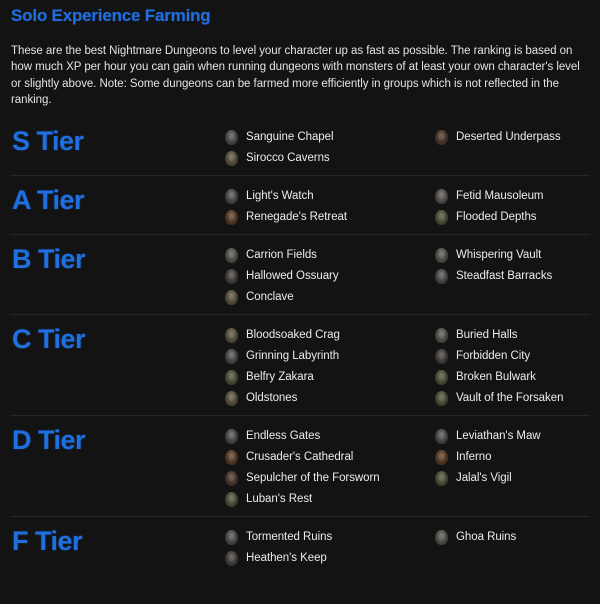 The height and width of the screenshot is (604, 600). Describe the element at coordinates (330, 196) in the screenshot. I see `dungeon-entry: Light's Watch` at that location.